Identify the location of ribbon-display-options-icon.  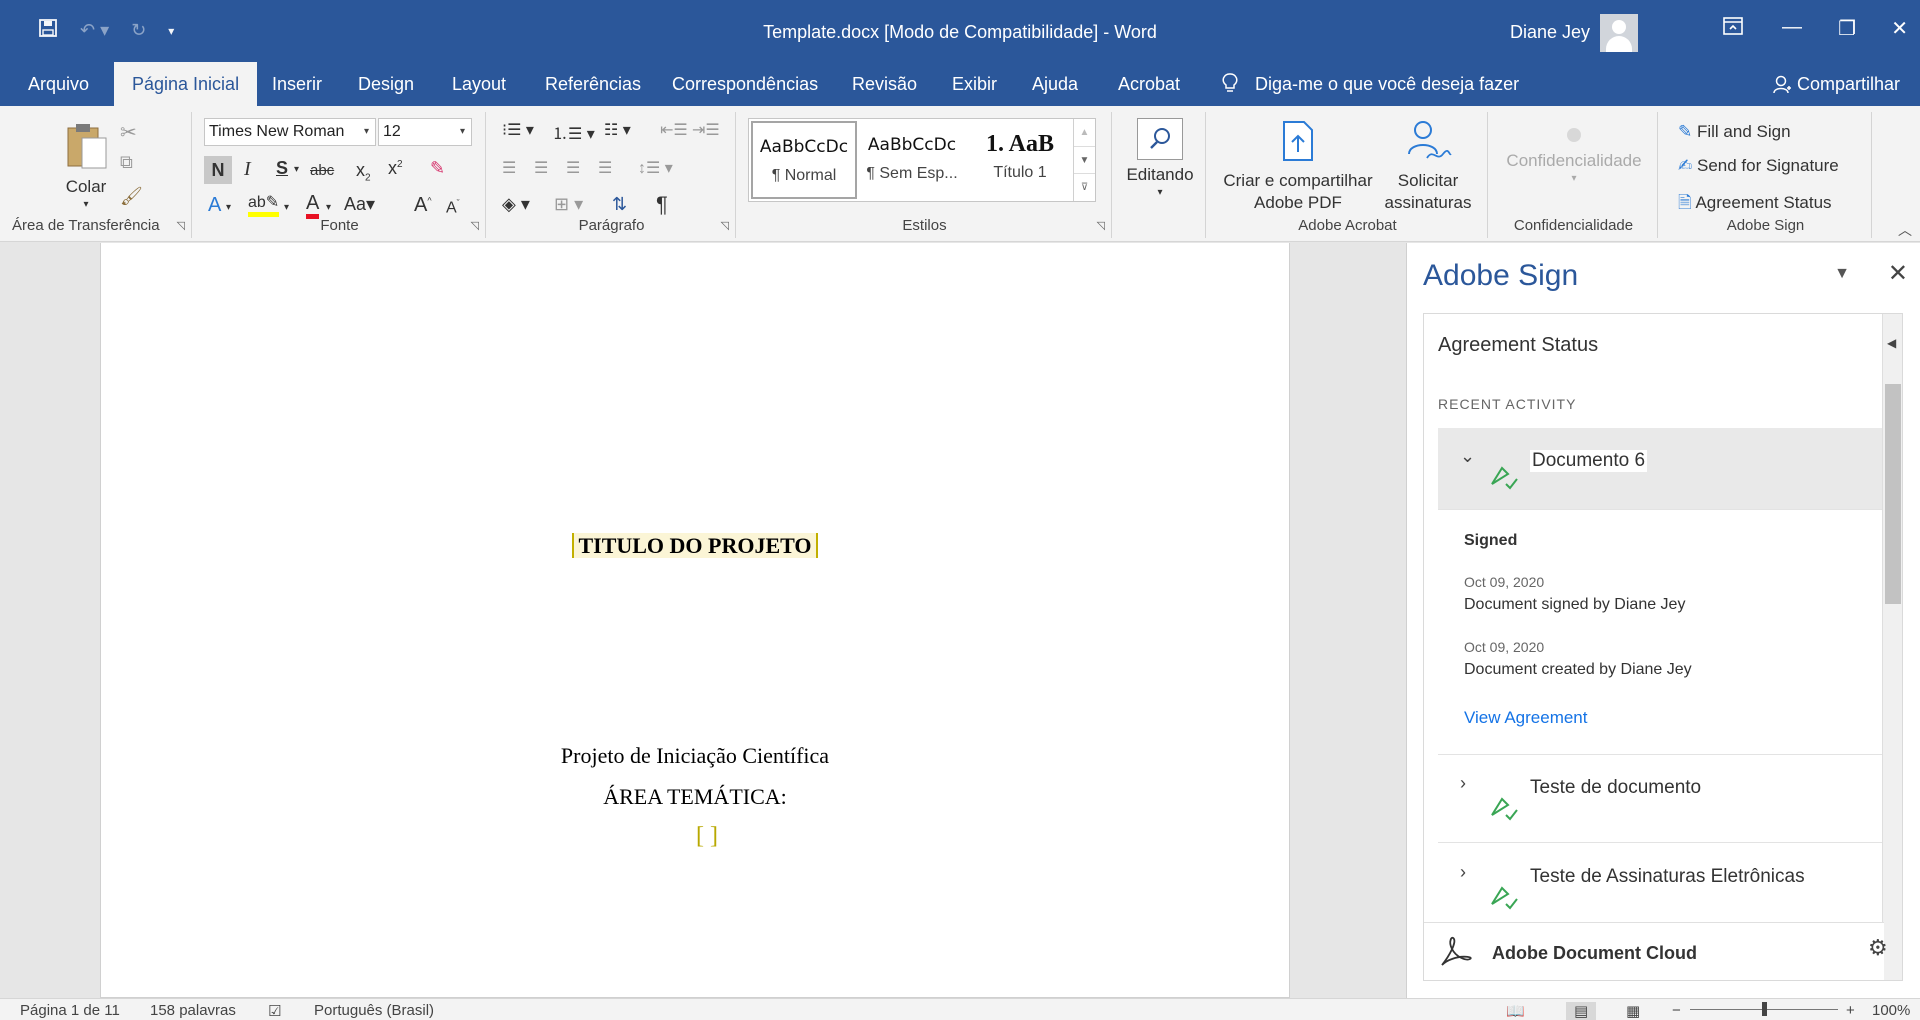
(1733, 29).